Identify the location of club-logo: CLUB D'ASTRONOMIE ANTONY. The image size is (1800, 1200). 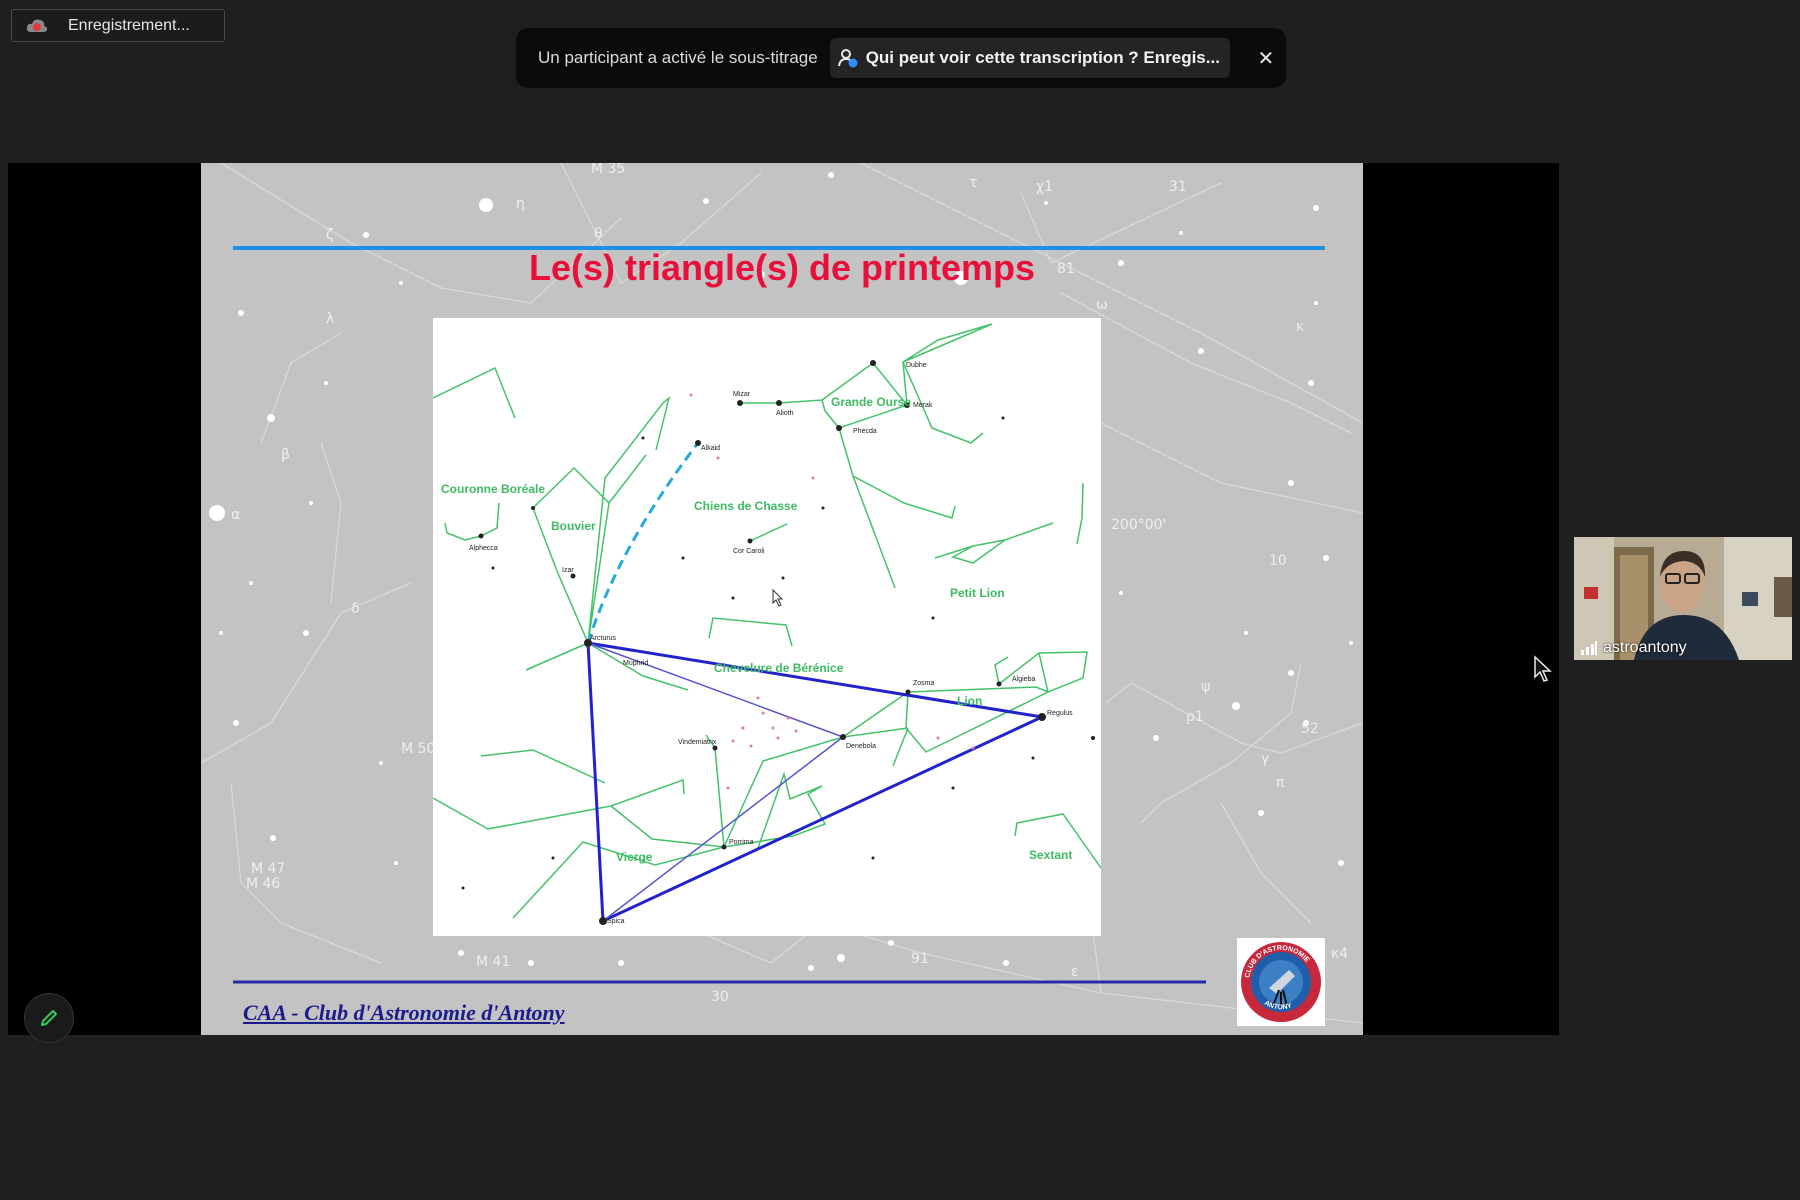
(1281, 982).